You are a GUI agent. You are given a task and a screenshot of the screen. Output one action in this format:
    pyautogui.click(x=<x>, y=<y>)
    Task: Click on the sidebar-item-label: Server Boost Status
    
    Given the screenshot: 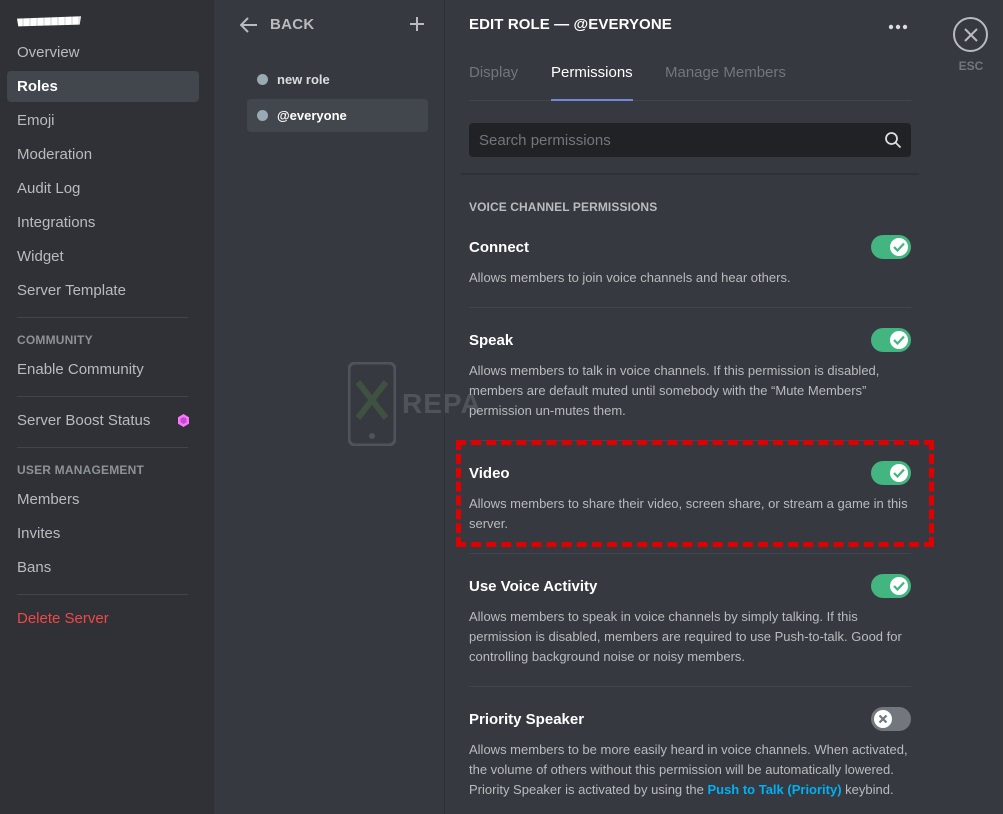 What is the action you would take?
    pyautogui.click(x=84, y=420)
    